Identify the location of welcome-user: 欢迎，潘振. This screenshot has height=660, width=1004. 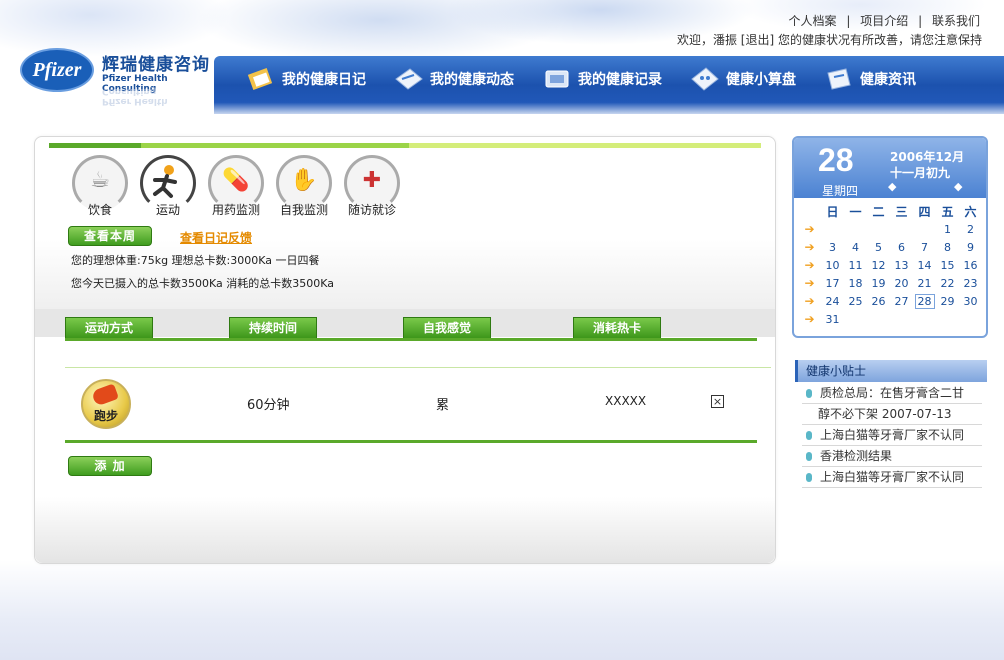
(706, 40).